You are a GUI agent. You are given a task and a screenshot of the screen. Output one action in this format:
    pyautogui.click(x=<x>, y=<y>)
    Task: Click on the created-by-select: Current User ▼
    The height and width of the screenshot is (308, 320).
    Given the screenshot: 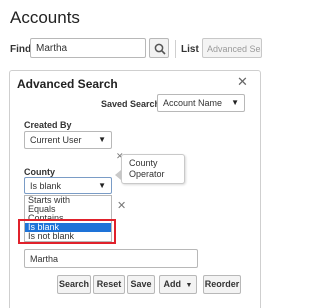 What is the action you would take?
    pyautogui.click(x=68, y=140)
    